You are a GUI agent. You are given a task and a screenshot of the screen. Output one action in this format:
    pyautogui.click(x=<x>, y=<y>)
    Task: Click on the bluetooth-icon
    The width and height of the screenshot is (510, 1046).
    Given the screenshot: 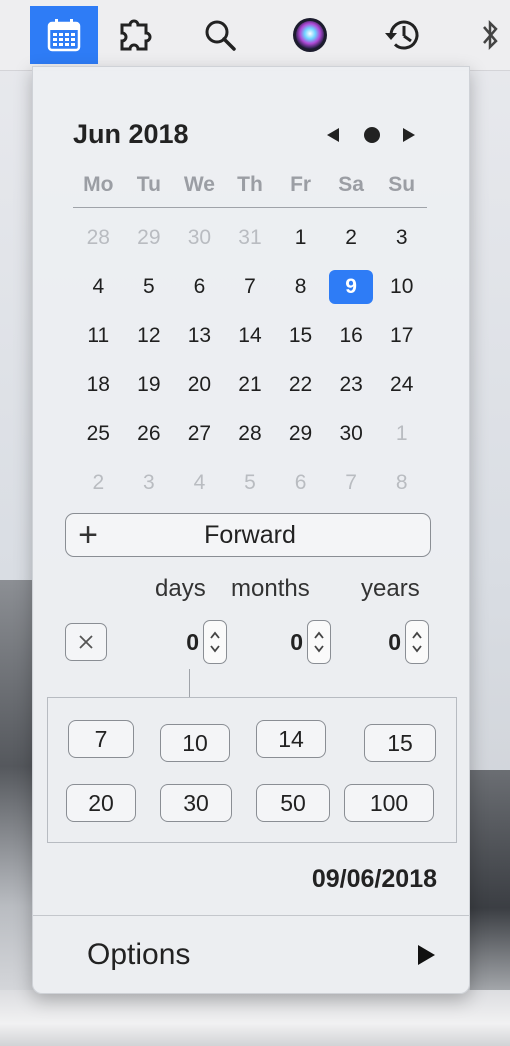 What is the action you would take?
    pyautogui.click(x=490, y=35)
    